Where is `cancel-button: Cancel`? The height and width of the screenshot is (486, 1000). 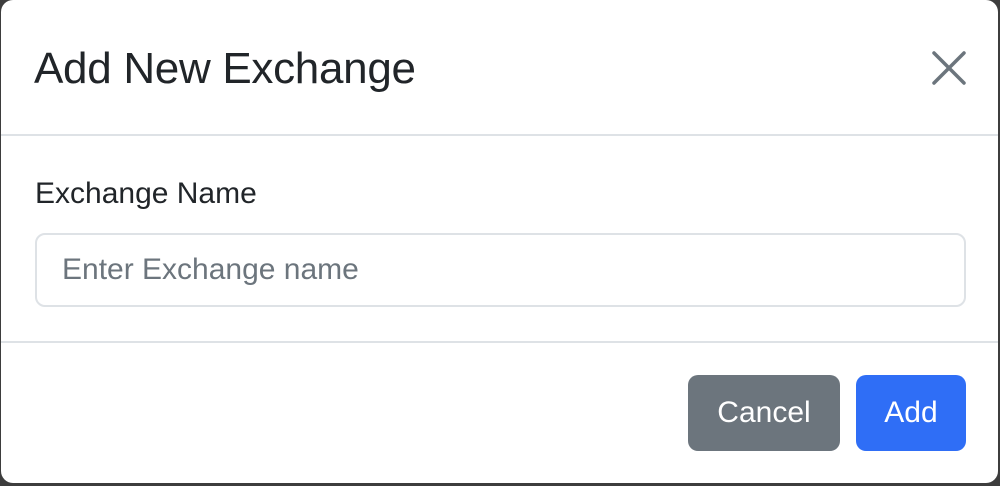
cancel-button: Cancel is located at coordinates (764, 413).